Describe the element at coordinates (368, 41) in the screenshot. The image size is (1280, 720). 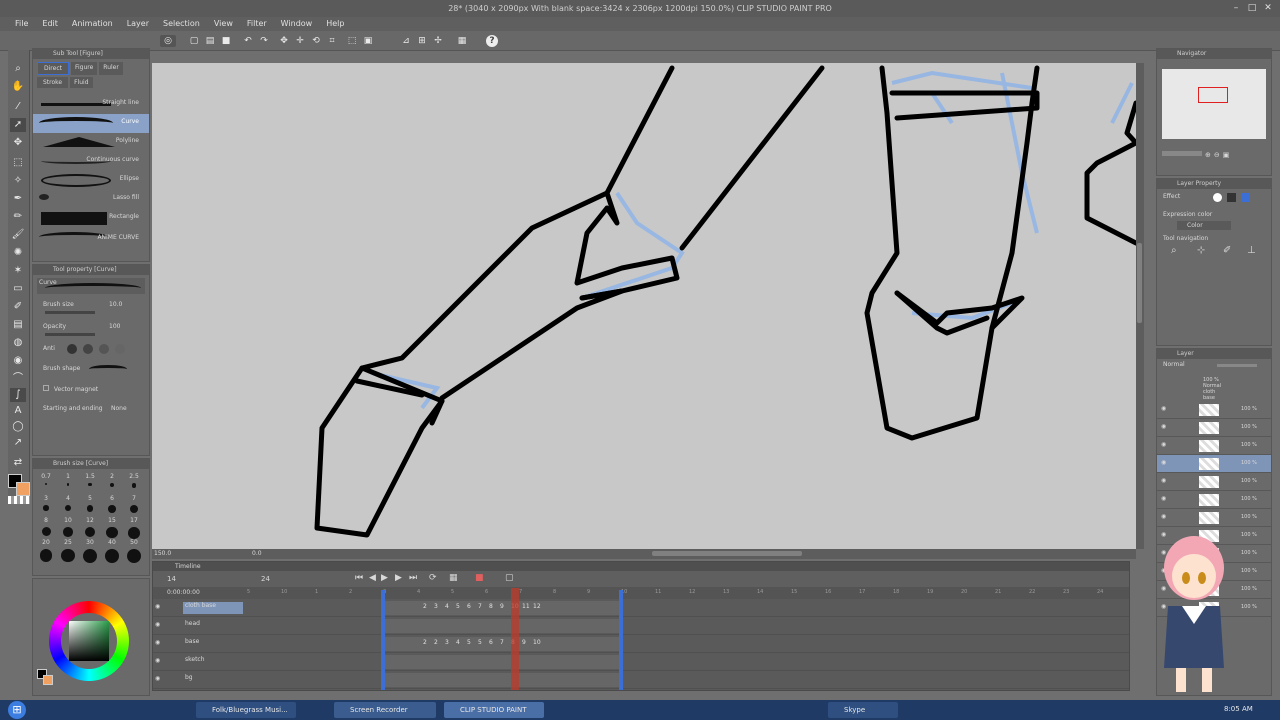
I see `fill-selection-icon: ▣` at that location.